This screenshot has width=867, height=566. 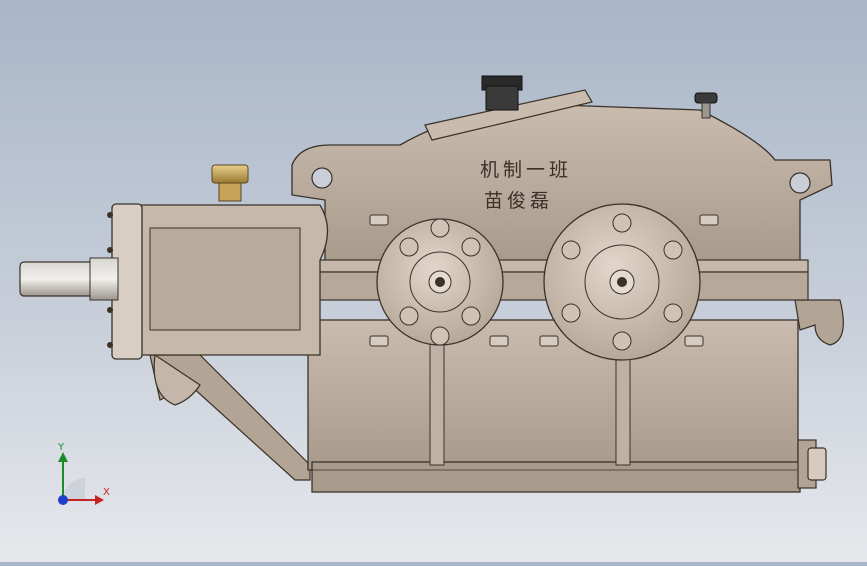 What do you see at coordinates (61, 447) in the screenshot?
I see `axis-y-label: Y` at bounding box center [61, 447].